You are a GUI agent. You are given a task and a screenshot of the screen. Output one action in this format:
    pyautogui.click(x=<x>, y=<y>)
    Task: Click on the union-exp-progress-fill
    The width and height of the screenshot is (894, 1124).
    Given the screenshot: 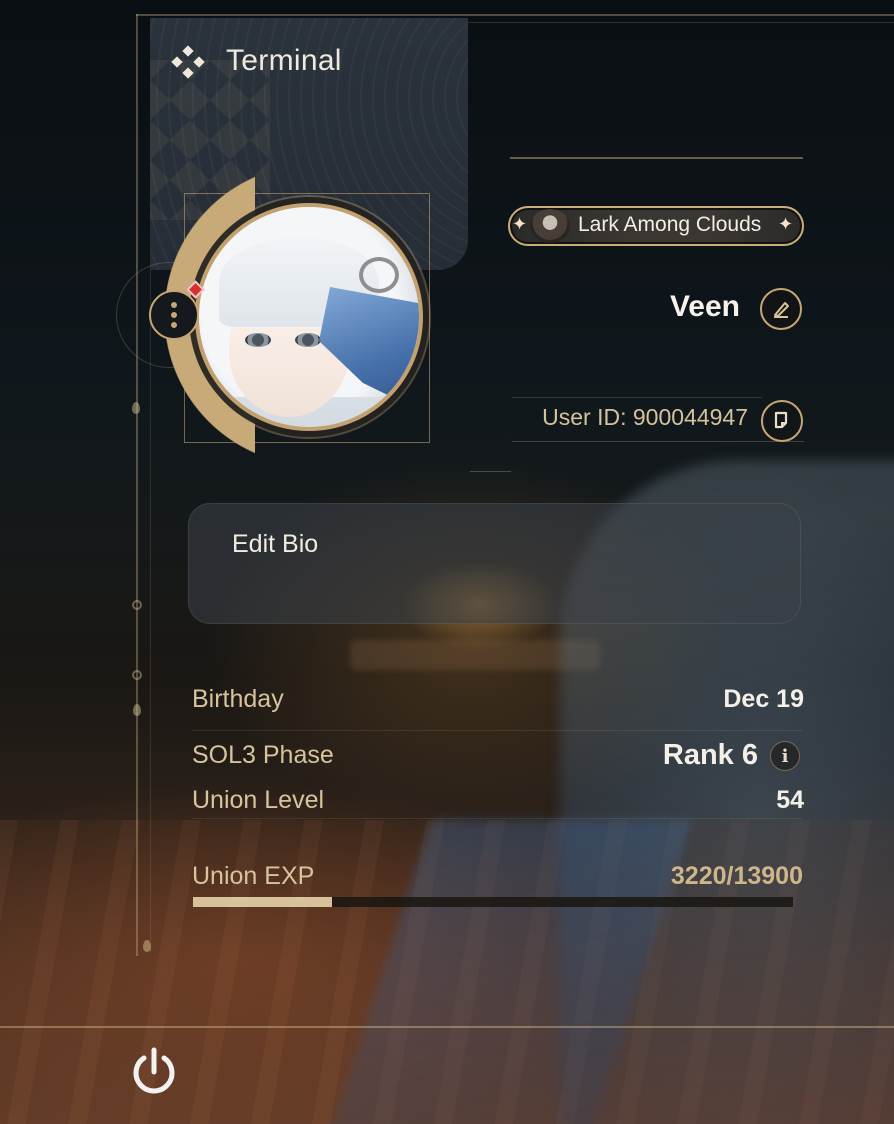 What is the action you would take?
    pyautogui.click(x=262, y=902)
    